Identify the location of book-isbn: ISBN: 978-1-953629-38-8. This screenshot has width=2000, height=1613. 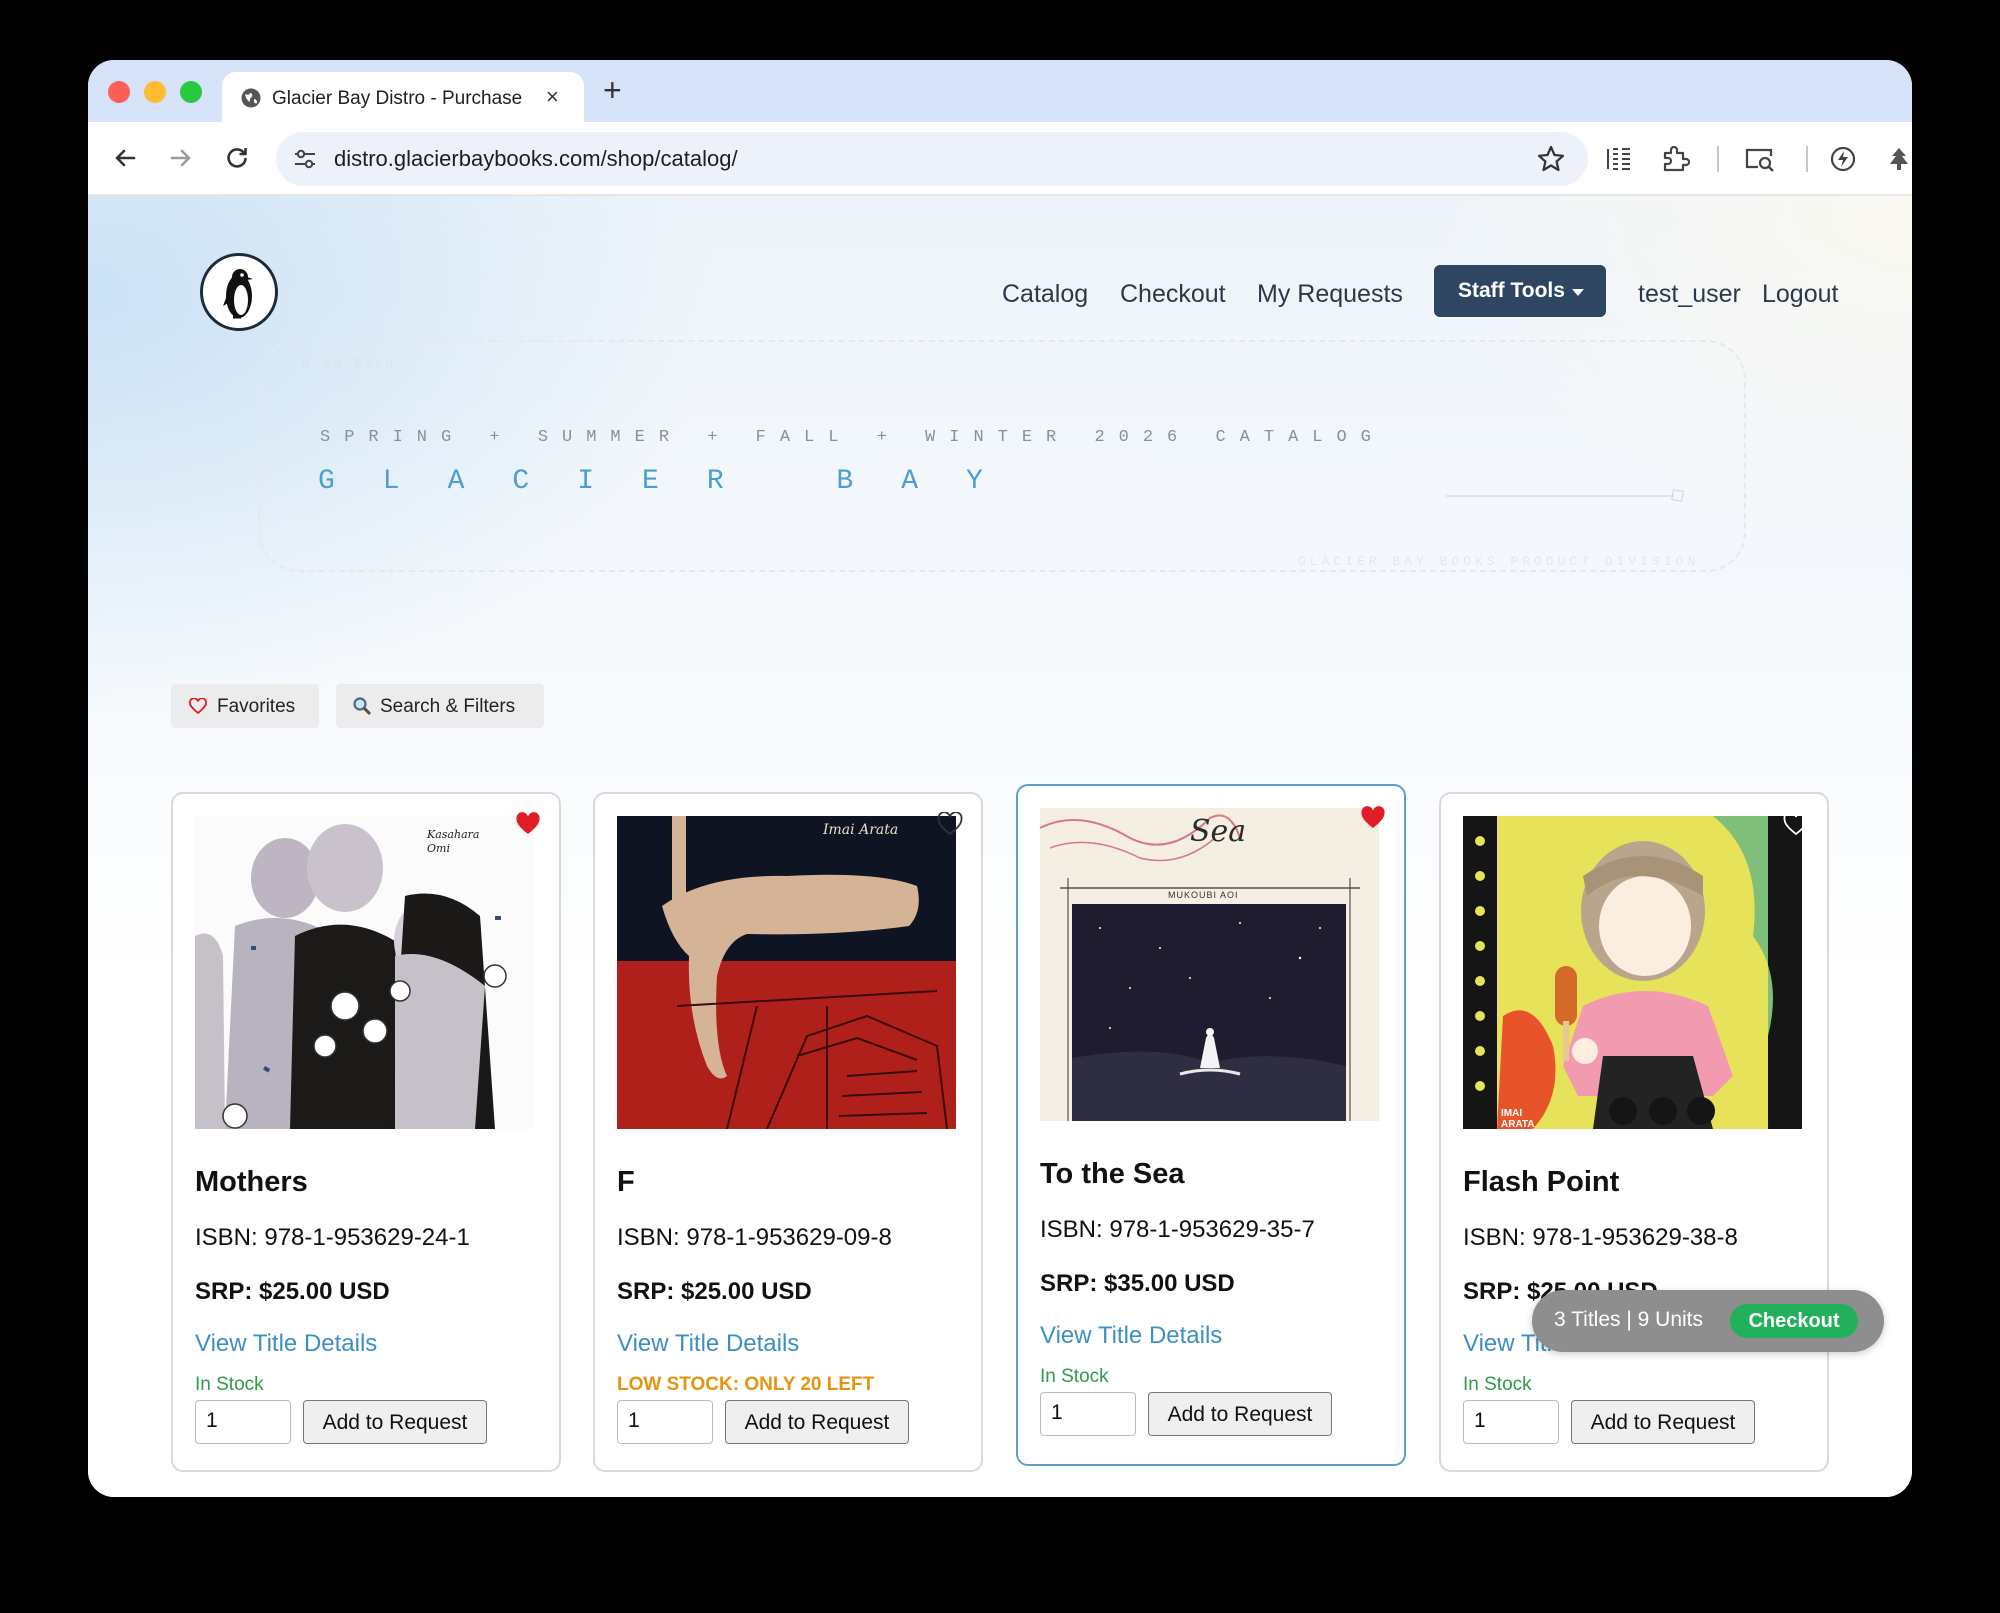
(1600, 1237).